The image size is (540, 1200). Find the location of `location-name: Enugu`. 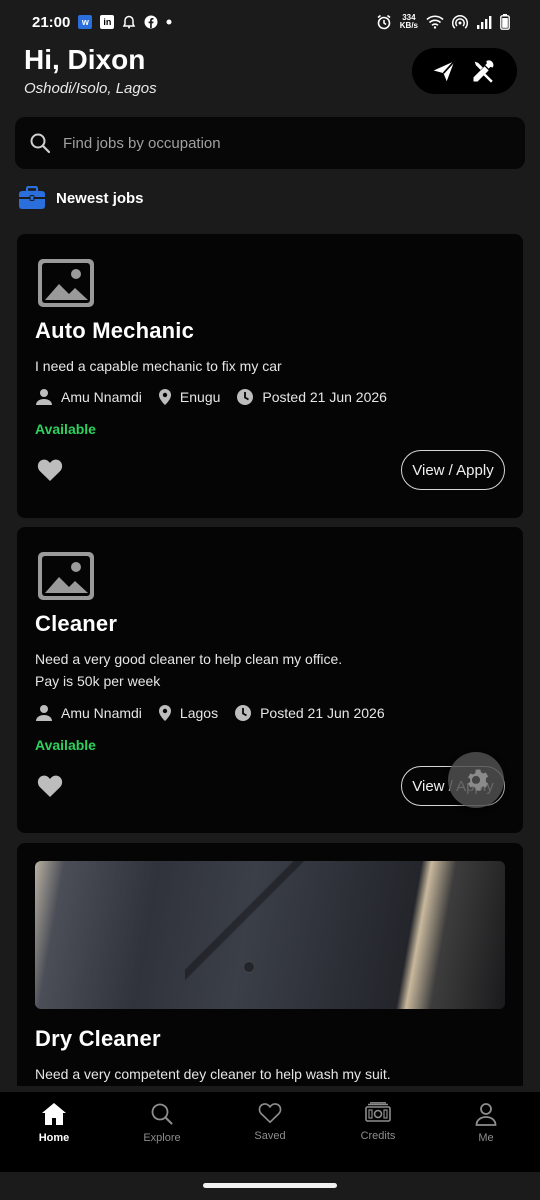

location-name: Enugu is located at coordinates (200, 397).